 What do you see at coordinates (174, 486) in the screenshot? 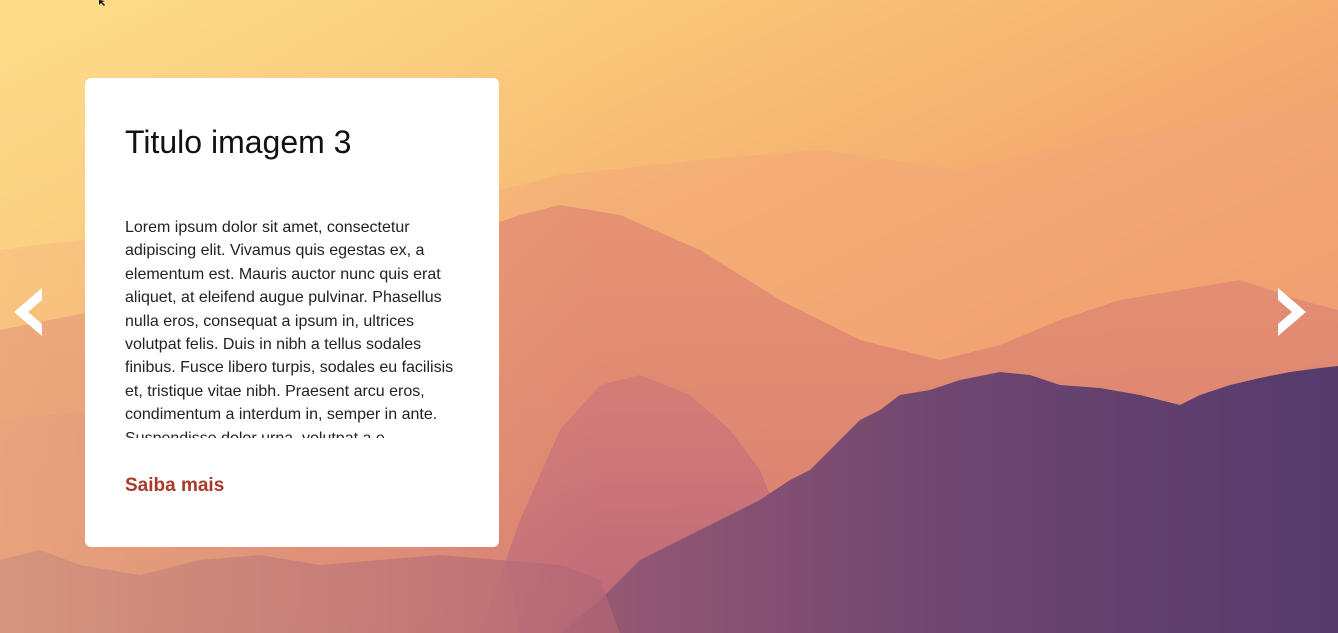
I see `learn-more-link: Saiba mais` at bounding box center [174, 486].